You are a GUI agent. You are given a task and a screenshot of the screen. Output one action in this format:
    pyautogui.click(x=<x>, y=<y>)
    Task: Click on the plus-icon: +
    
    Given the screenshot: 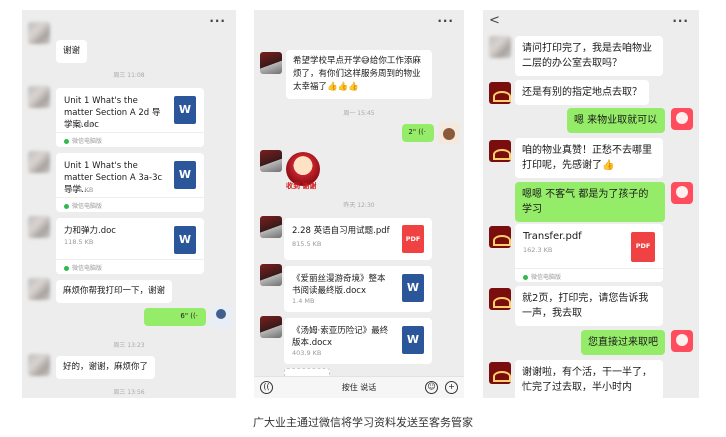 What is the action you would take?
    pyautogui.click(x=451, y=387)
    